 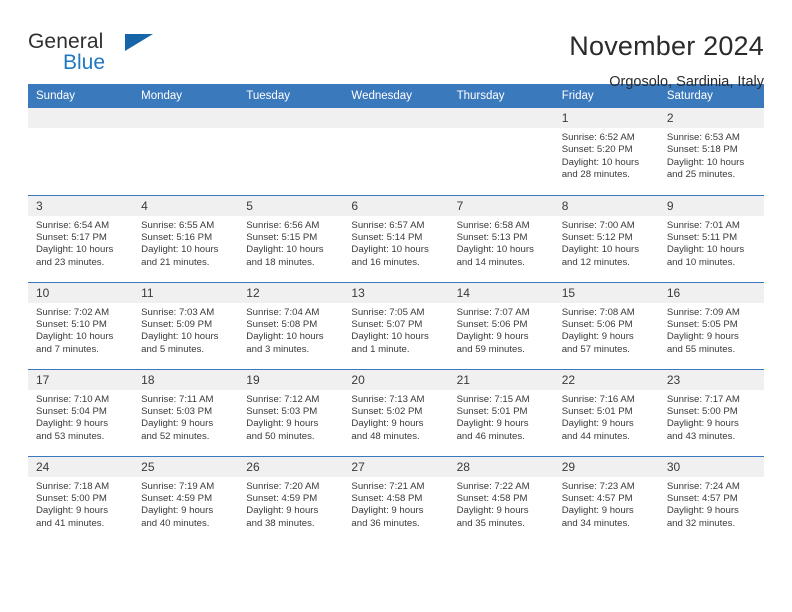 I want to click on logo-triangle-icon, so click(x=139, y=42).